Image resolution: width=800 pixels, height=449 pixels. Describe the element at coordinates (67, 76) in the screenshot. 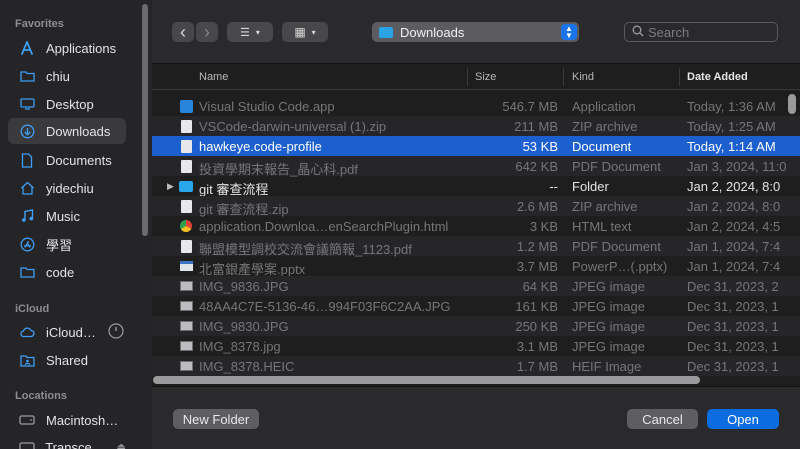

I see `sidebar-item-chiu: chiu` at that location.